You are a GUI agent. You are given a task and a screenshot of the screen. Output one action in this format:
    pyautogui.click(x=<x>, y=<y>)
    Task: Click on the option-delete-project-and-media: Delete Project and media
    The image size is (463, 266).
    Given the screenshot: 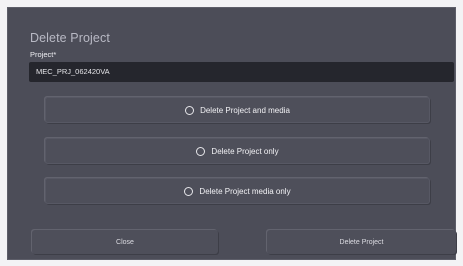 What is the action you would take?
    pyautogui.click(x=237, y=110)
    